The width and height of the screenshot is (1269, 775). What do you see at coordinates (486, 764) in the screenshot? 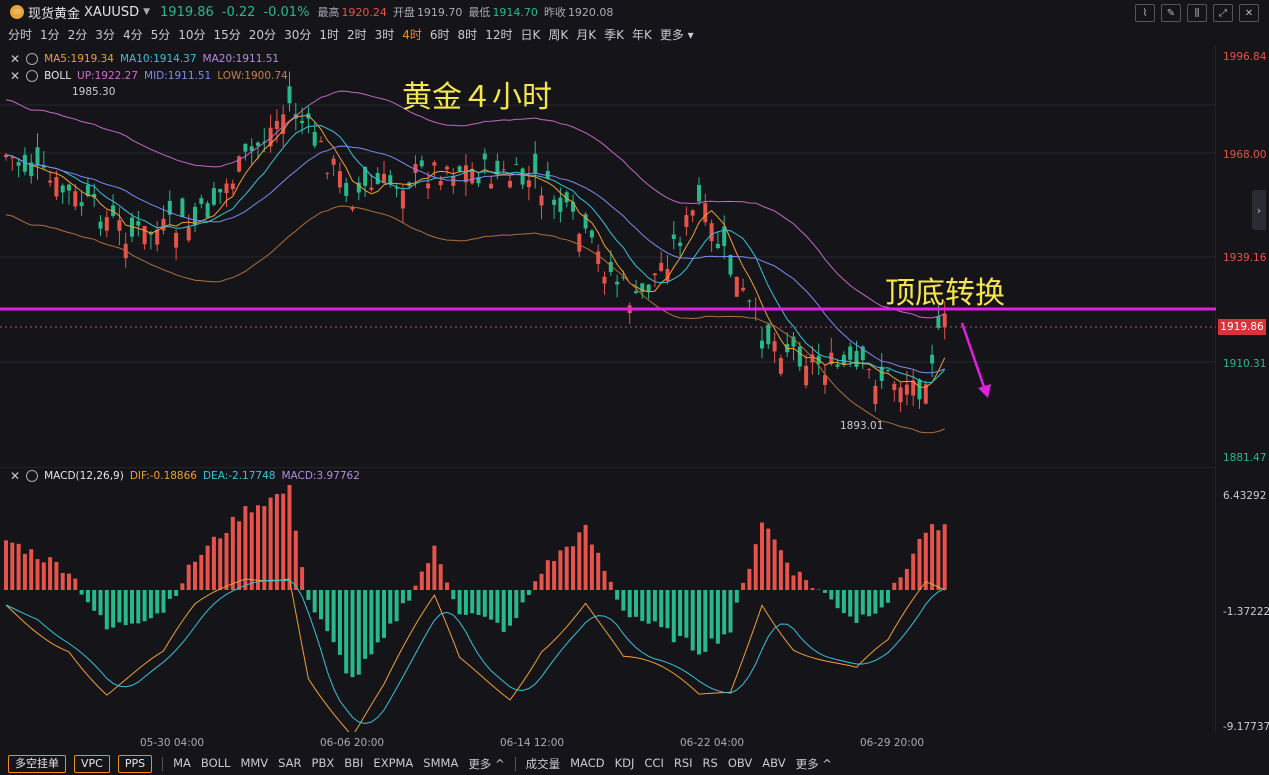
I see `main-indicator-item: 更多 ^` at bounding box center [486, 764].